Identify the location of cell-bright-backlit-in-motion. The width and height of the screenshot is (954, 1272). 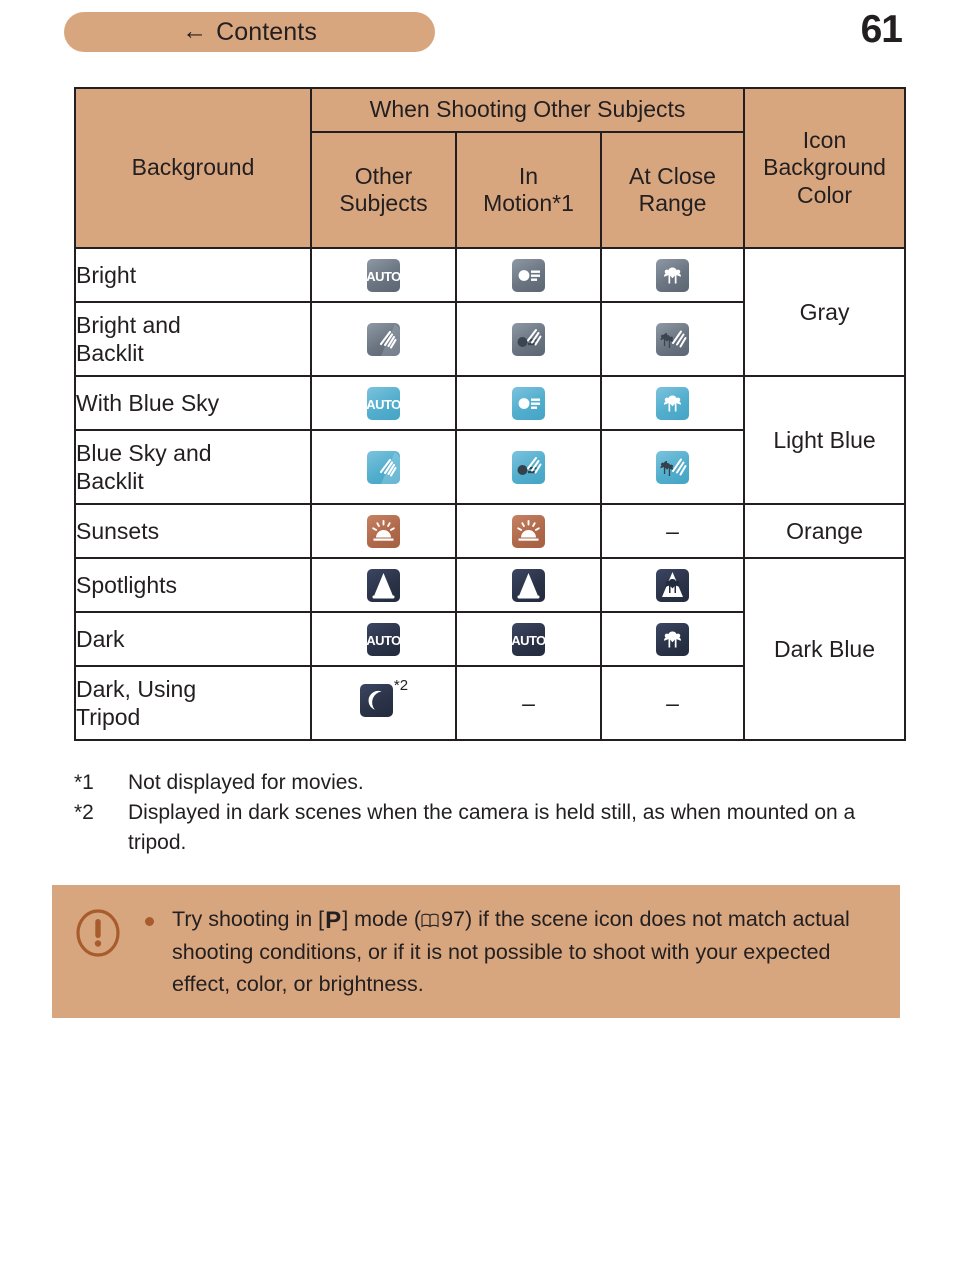
(528, 339).